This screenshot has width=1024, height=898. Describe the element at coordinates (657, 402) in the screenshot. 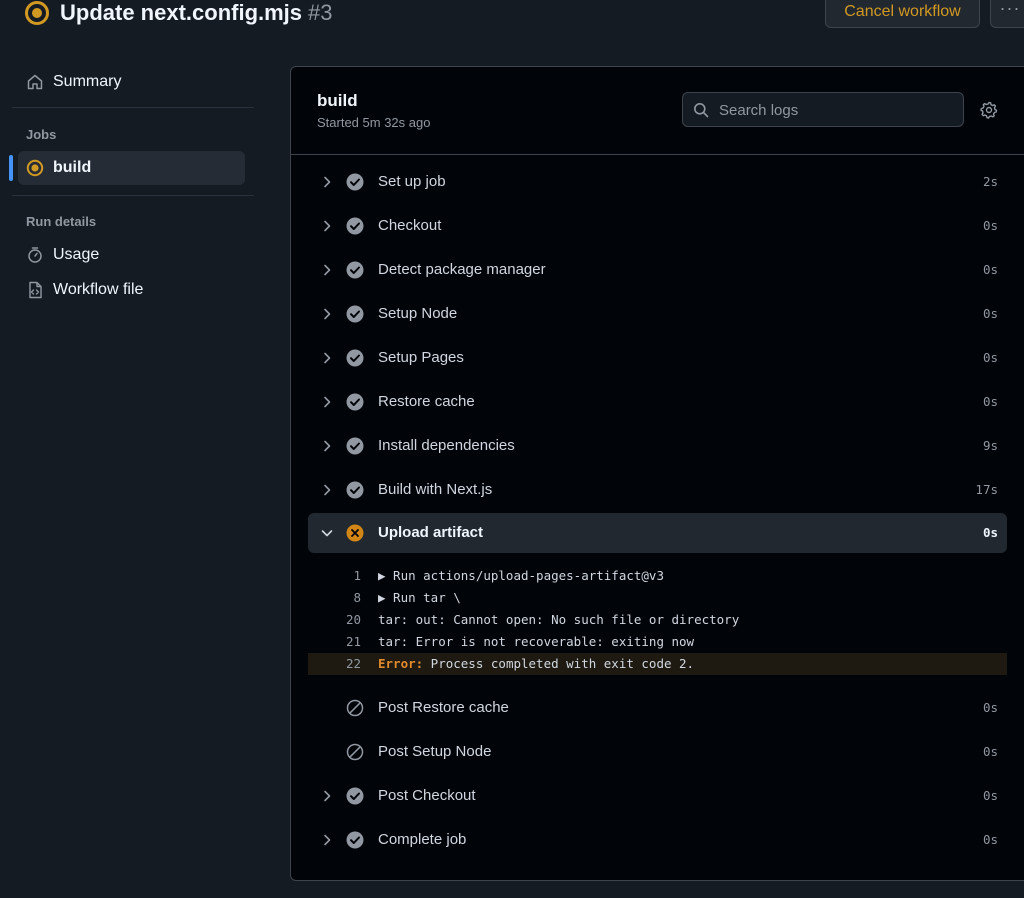

I see `step-restore-cache: Restore cache 0s` at that location.